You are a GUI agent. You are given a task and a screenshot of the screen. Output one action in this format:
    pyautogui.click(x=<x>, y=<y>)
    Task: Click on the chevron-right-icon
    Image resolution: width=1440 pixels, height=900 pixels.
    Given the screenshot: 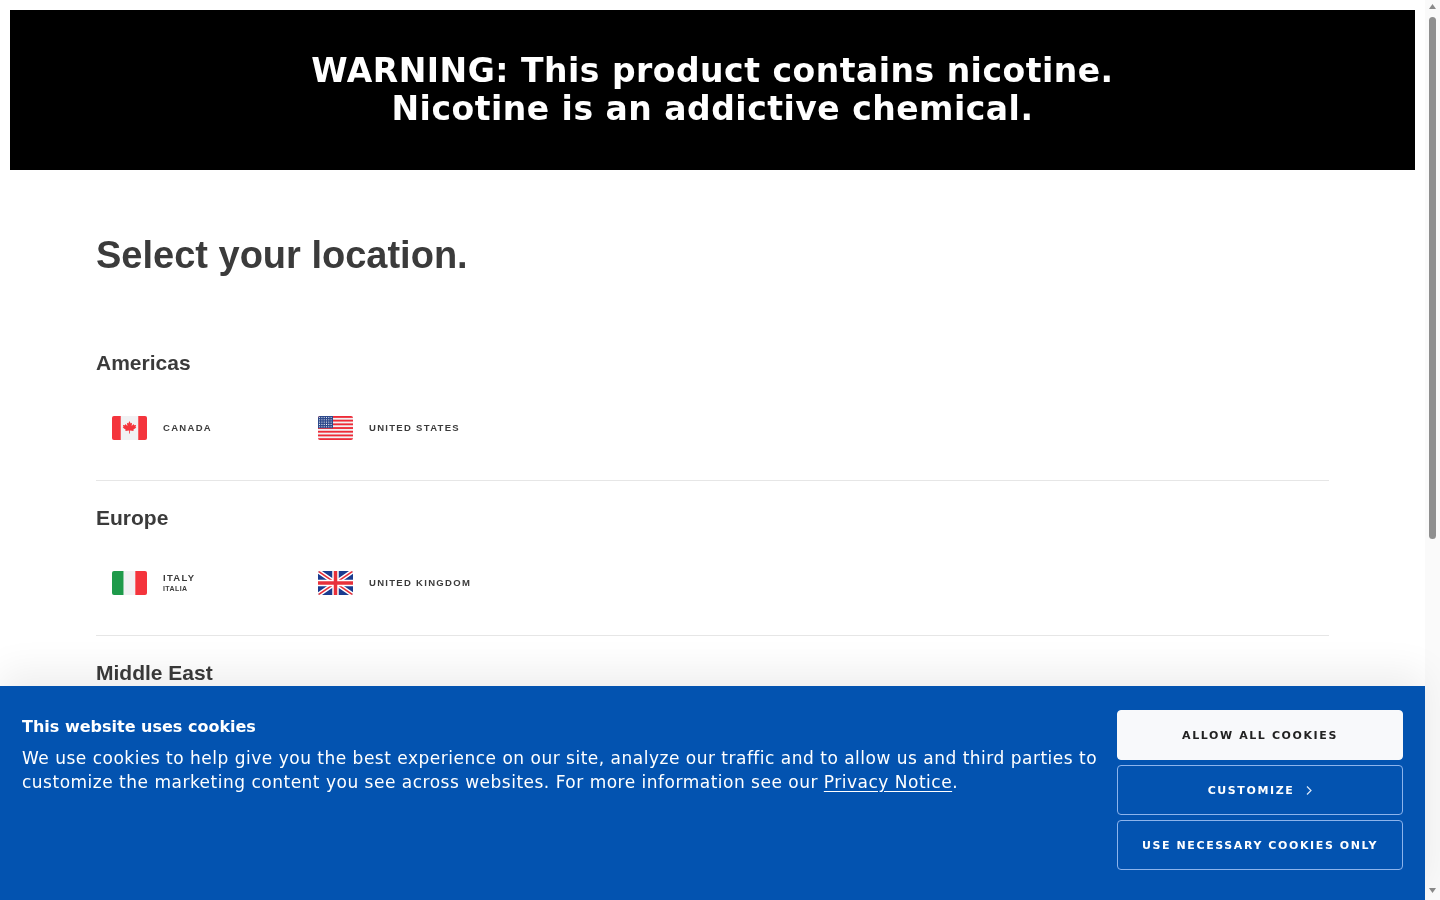 What is the action you would take?
    pyautogui.click(x=1309, y=790)
    